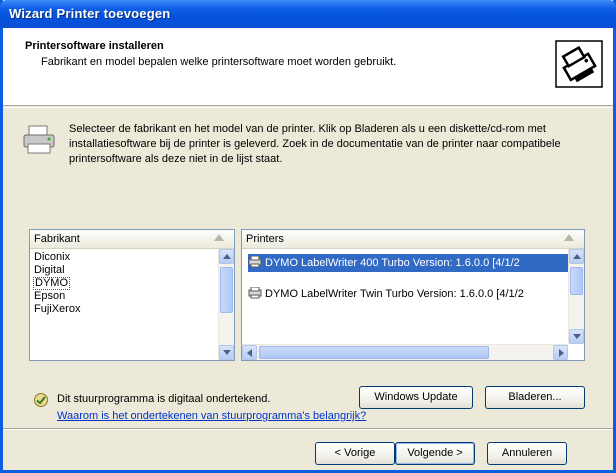 The image size is (616, 473). What do you see at coordinates (413, 239) in the screenshot?
I see `printer-column-header: Printers` at bounding box center [413, 239].